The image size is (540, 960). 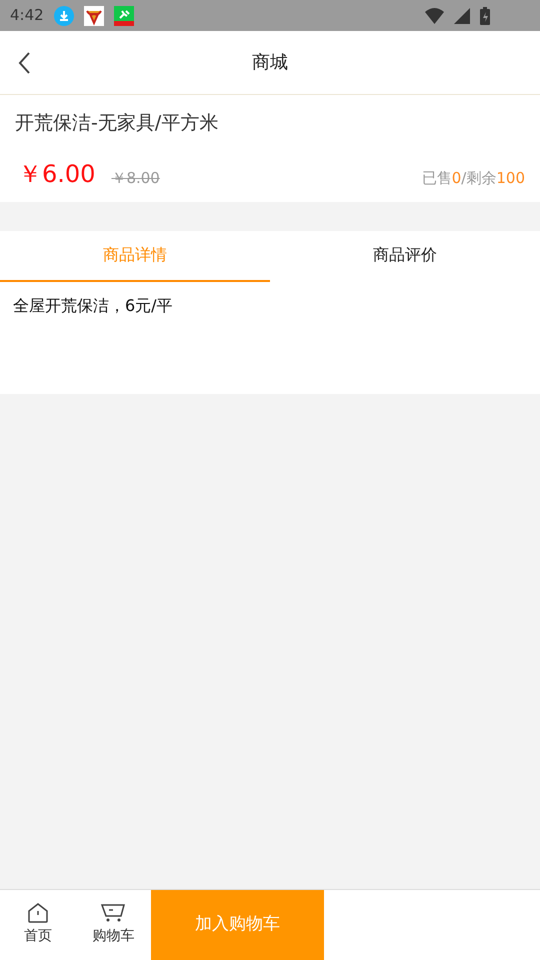 What do you see at coordinates (462, 16) in the screenshot?
I see `signal-icon` at bounding box center [462, 16].